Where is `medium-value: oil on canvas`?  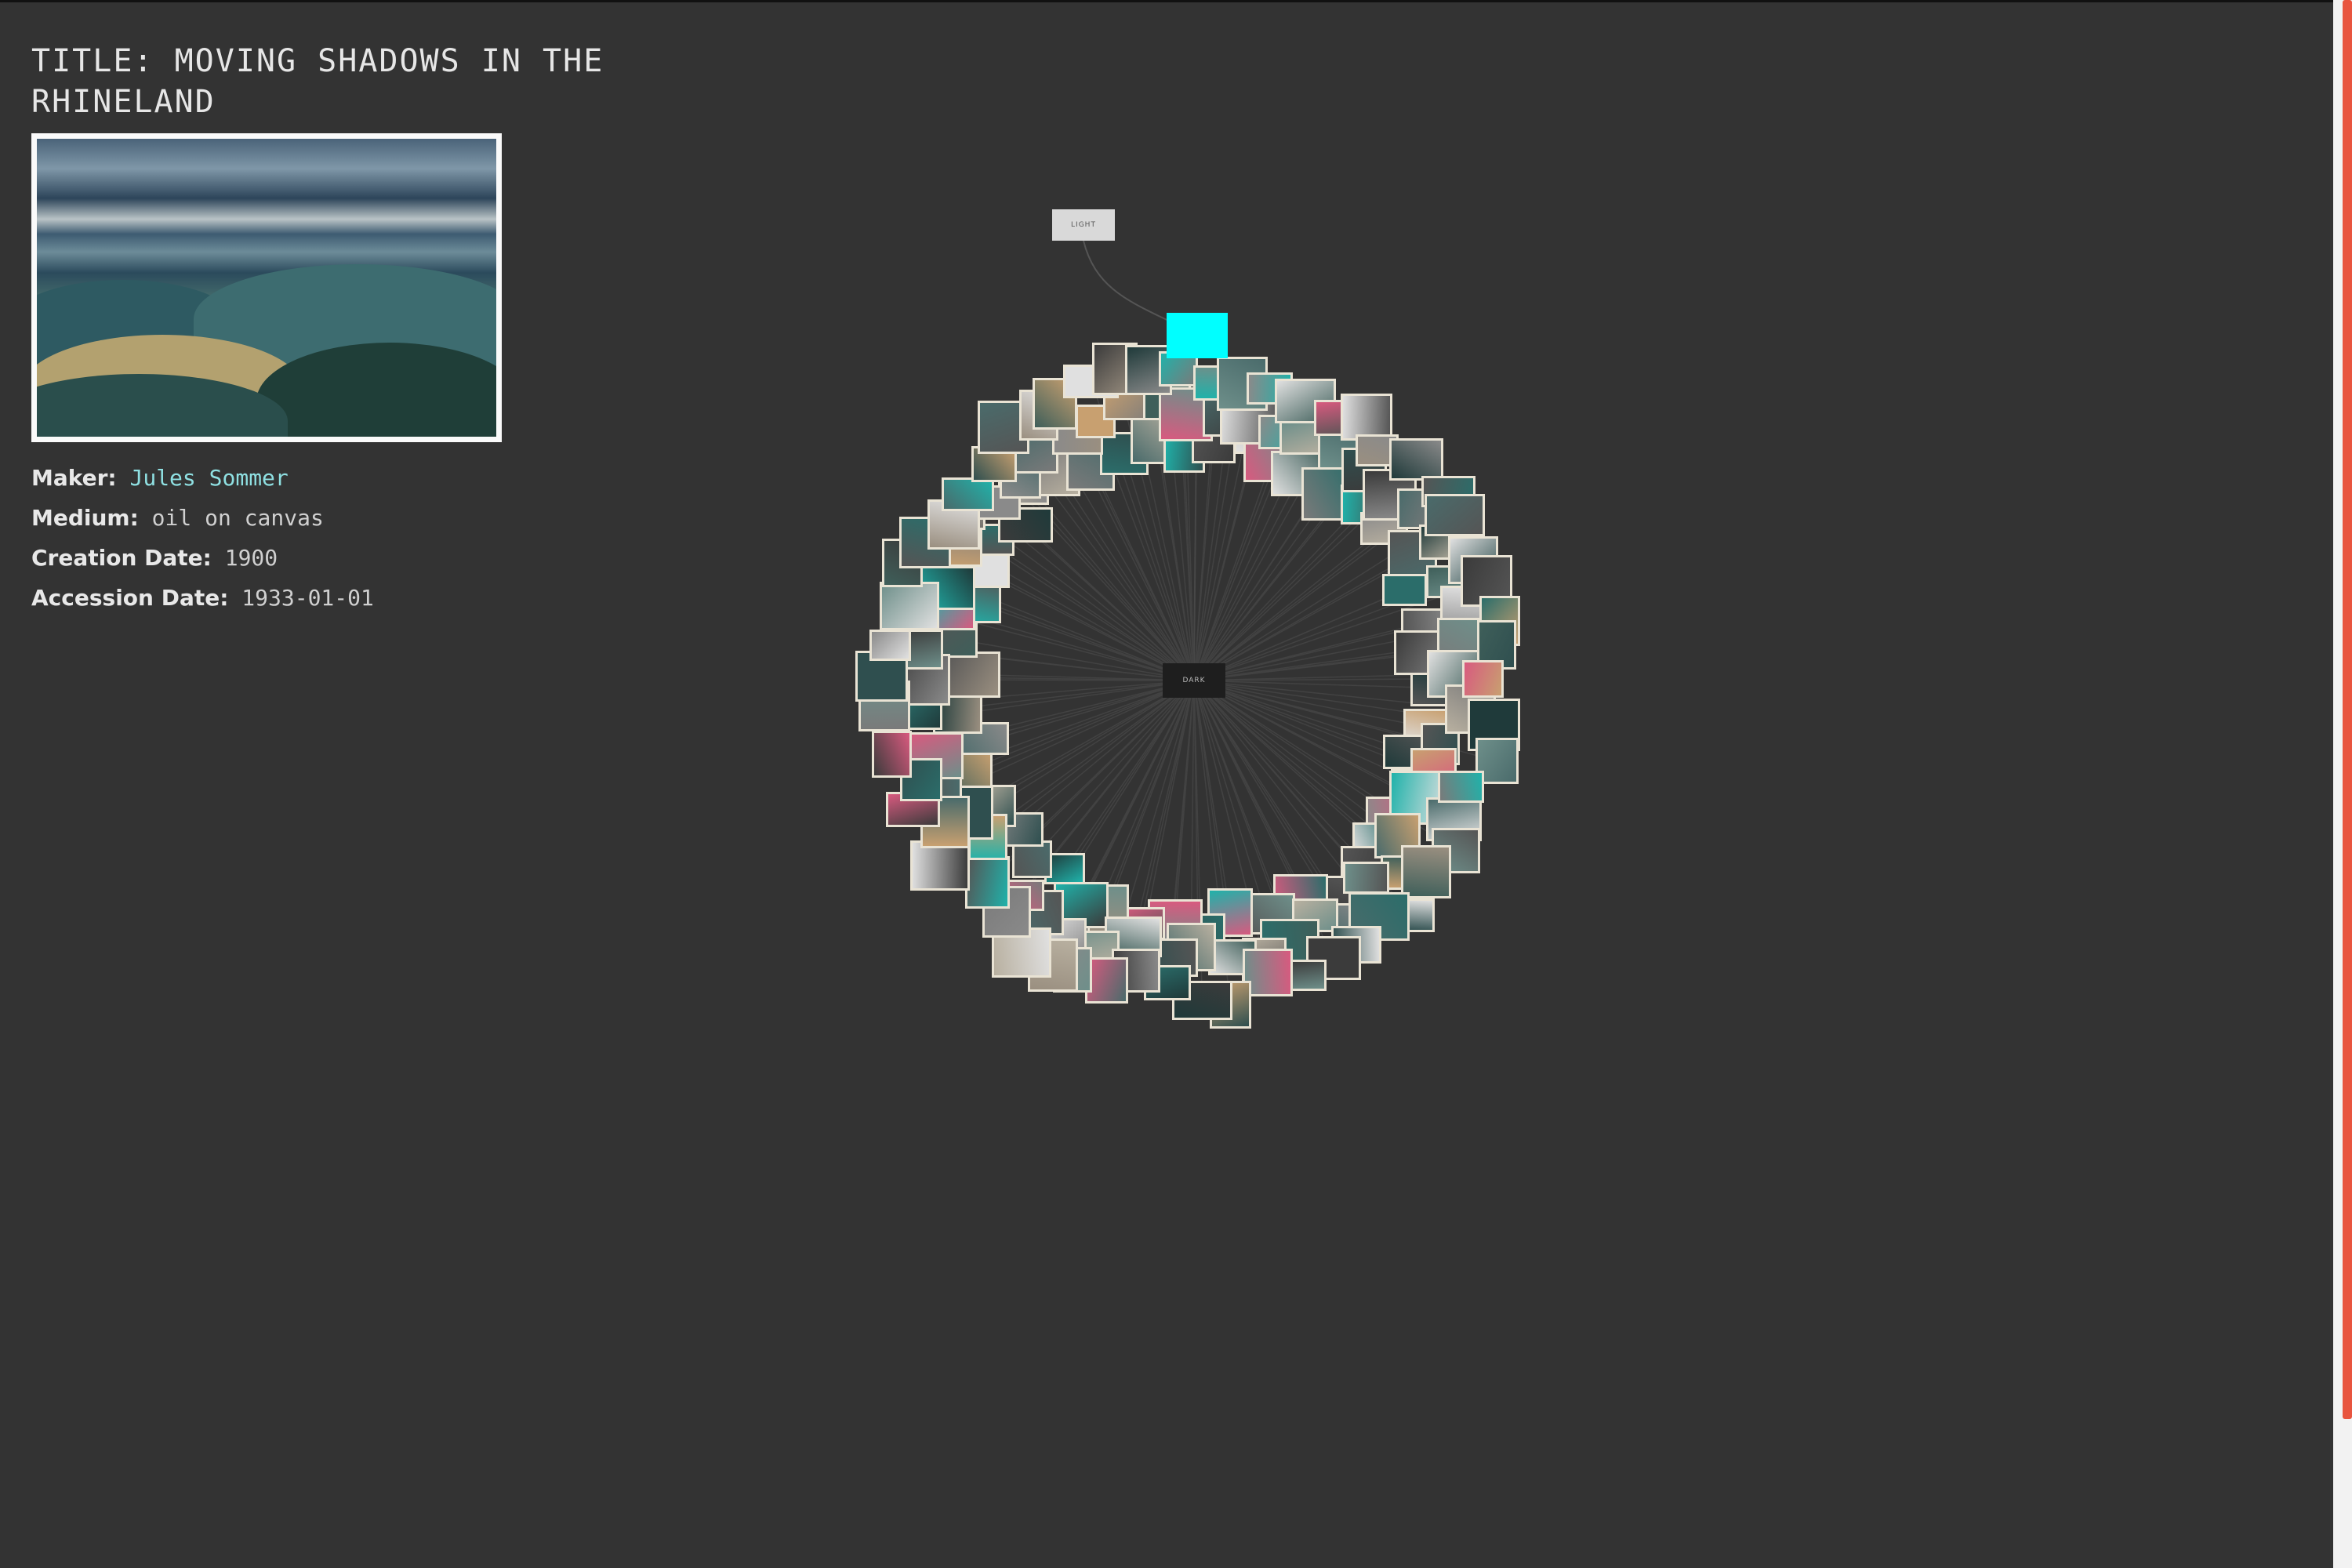
medium-value: oil on canvas is located at coordinates (238, 518).